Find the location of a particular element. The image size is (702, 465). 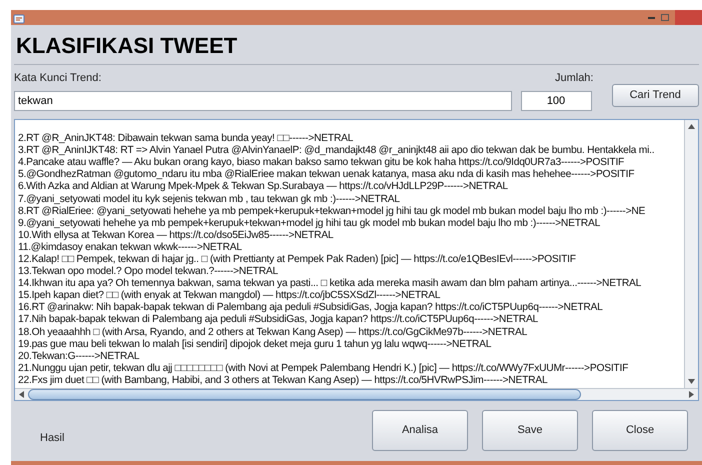

scroll-left-icon is located at coordinates (21, 394).